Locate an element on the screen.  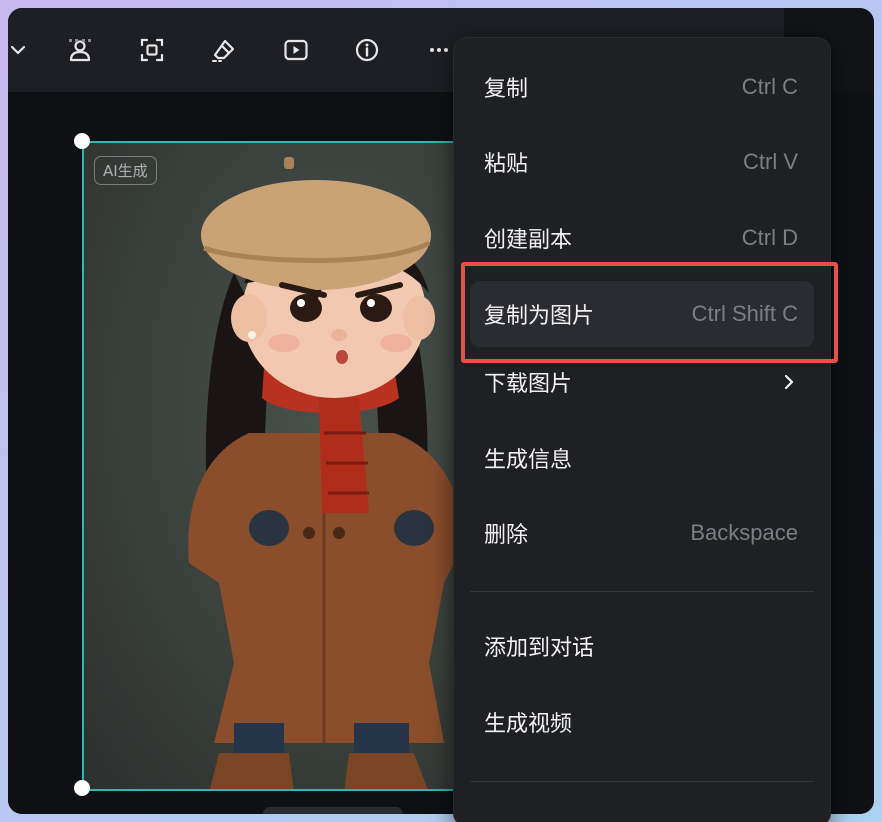
menu-item-copy-as-image: 复制为图片 Ctrl Shift C is located at coordinates (642, 314).